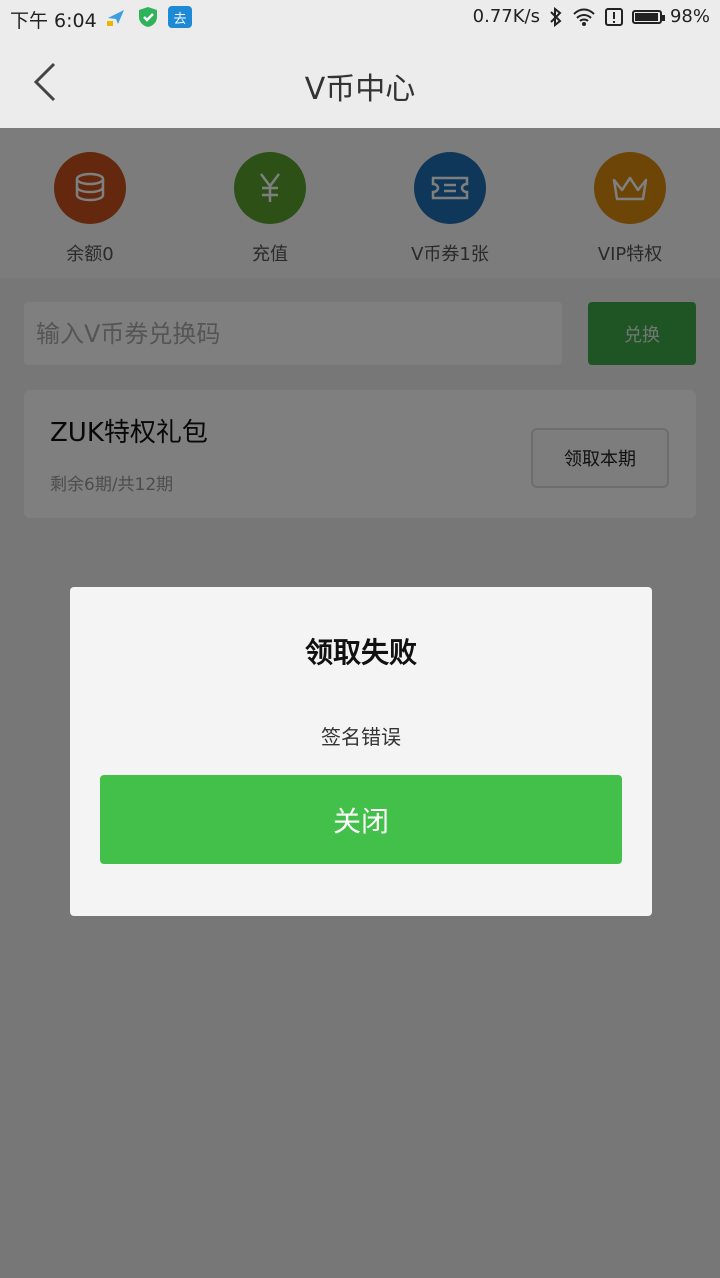 The image size is (720, 1278). Describe the element at coordinates (556, 16) in the screenshot. I see `bluetooth-icon` at that location.